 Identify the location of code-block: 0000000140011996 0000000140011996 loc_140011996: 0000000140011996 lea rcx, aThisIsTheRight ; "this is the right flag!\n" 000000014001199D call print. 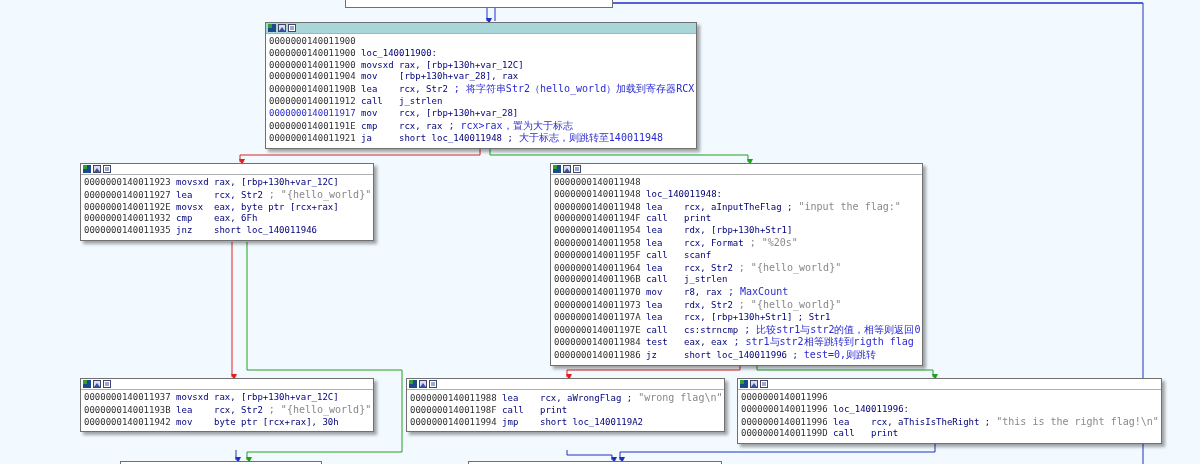
(949, 411).